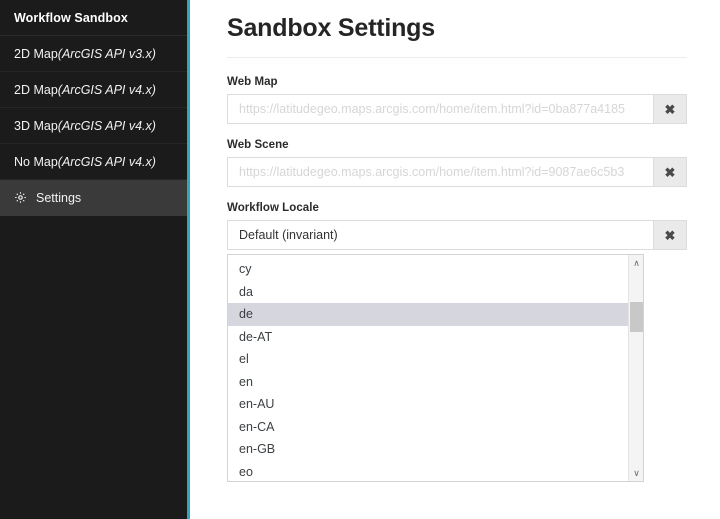  I want to click on locale-option-en-GB: en-GB, so click(428, 449).